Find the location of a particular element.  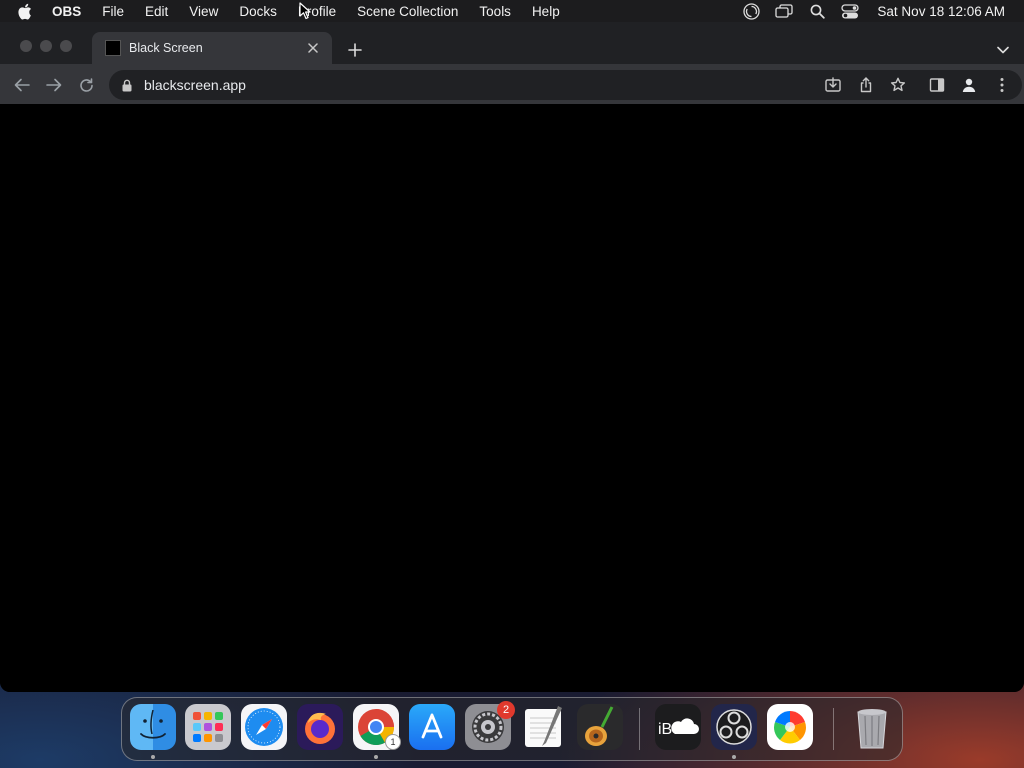

safari-icon is located at coordinates (264, 727).